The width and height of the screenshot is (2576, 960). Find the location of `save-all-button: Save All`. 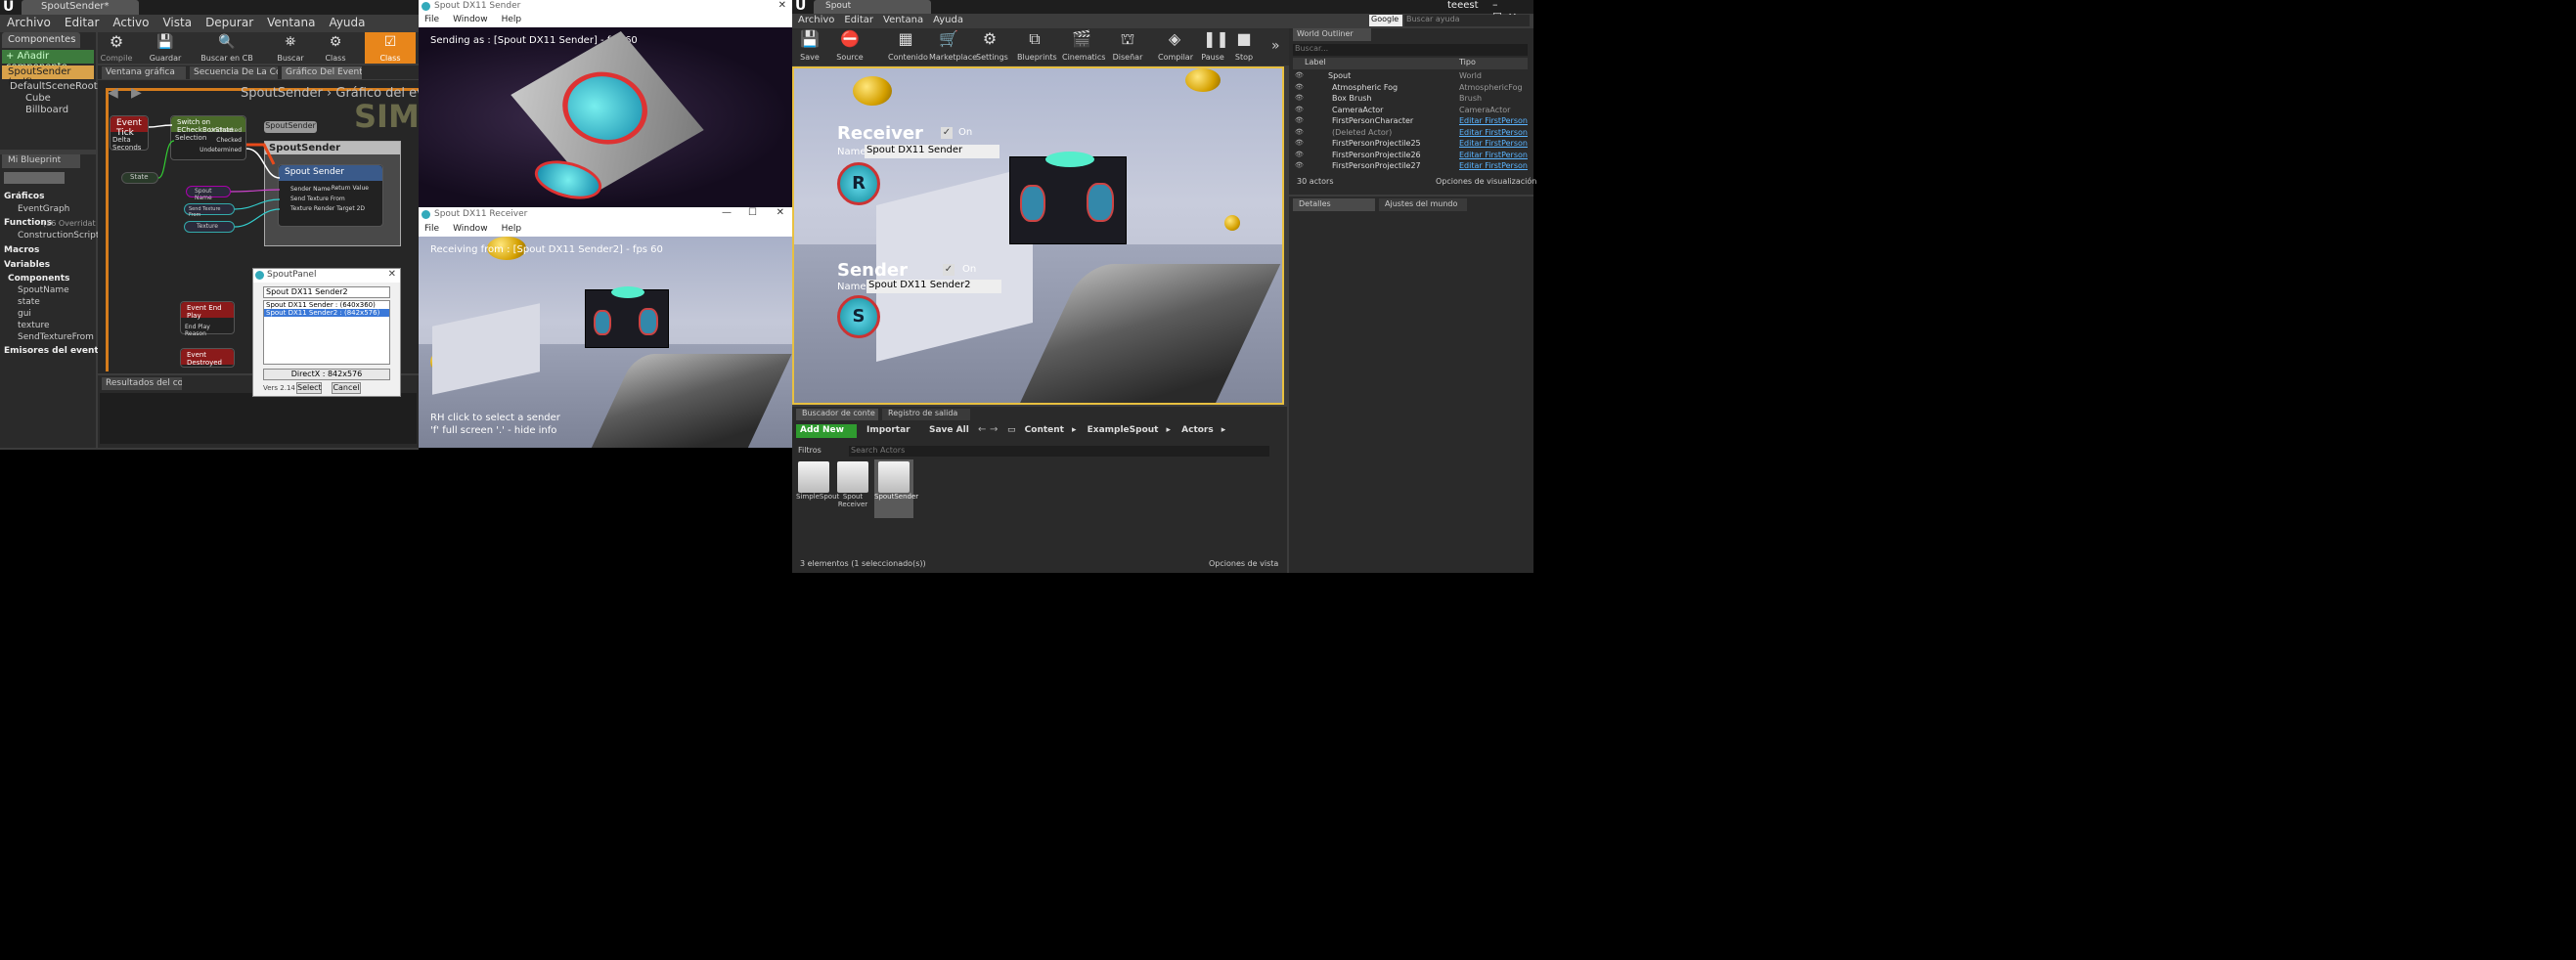

save-all-button: Save All is located at coordinates (949, 430).